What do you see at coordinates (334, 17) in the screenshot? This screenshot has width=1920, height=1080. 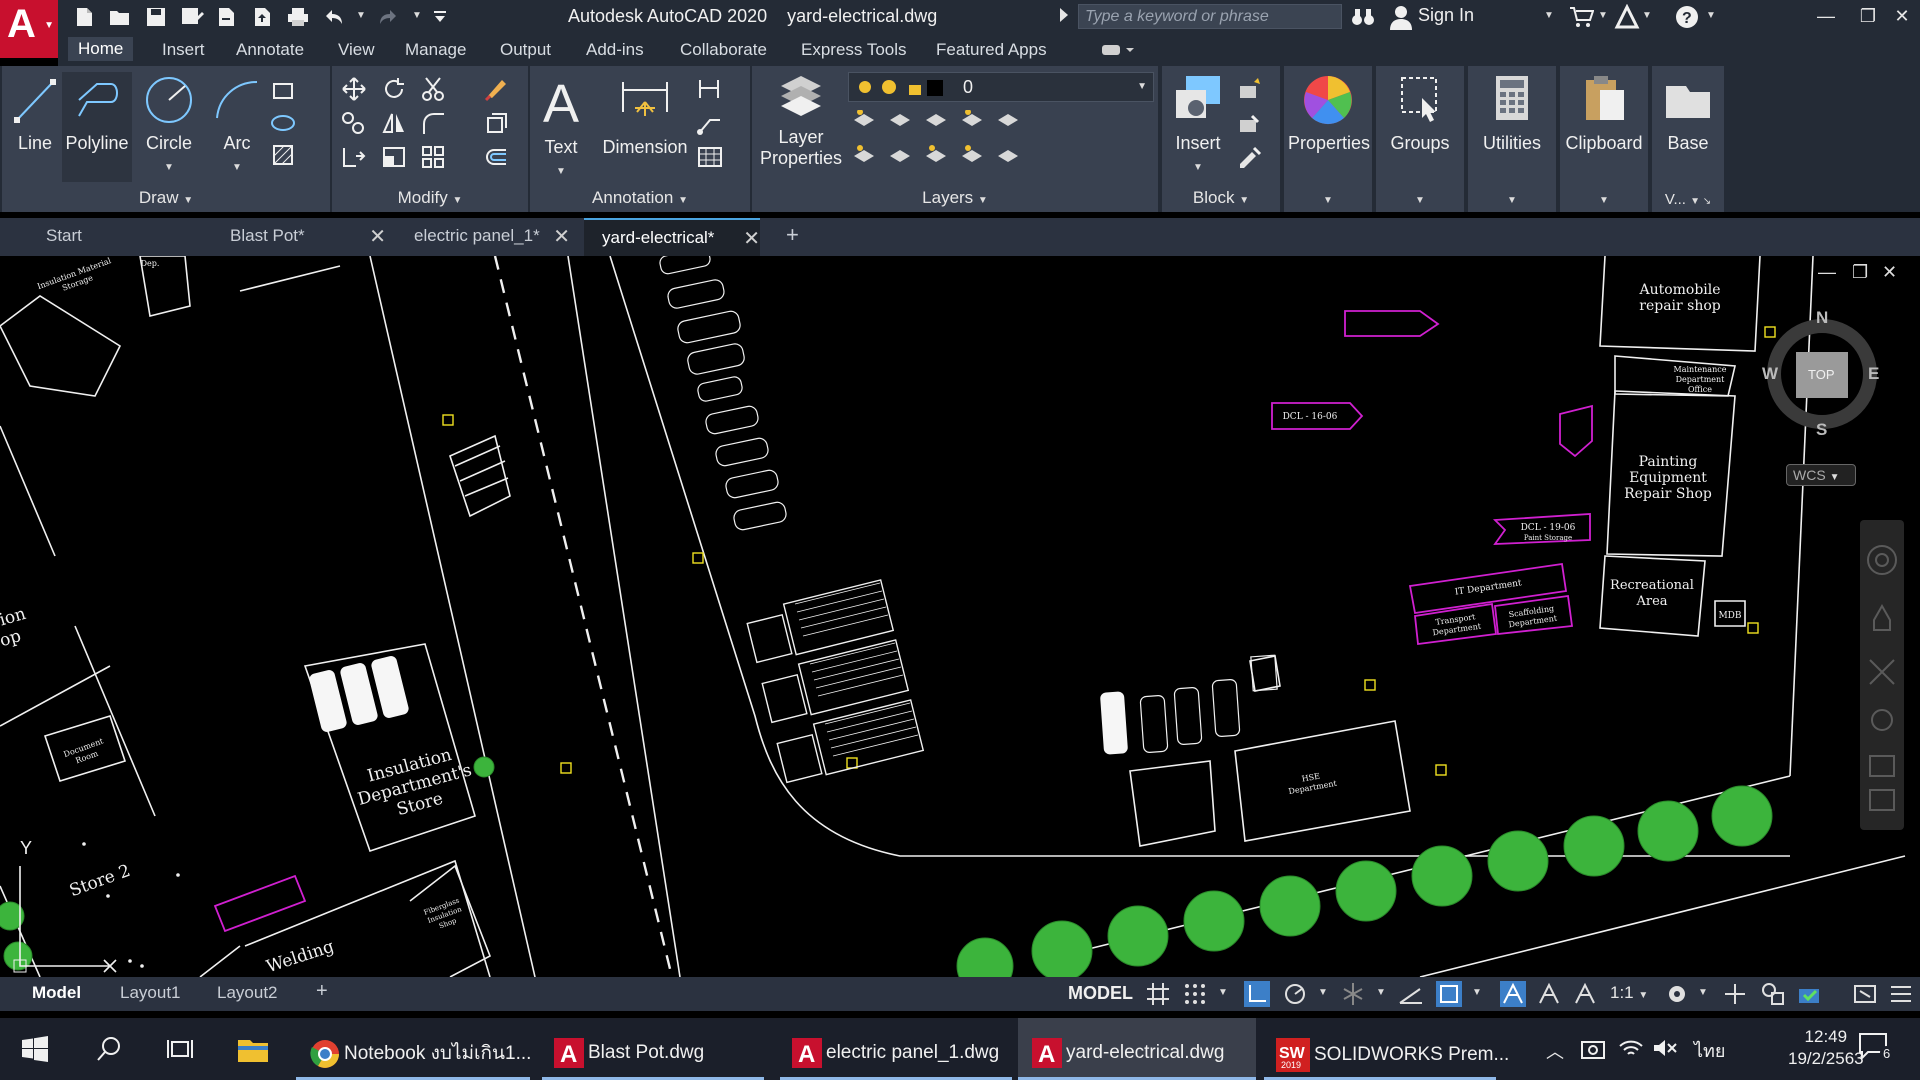 I see `undo-icon` at bounding box center [334, 17].